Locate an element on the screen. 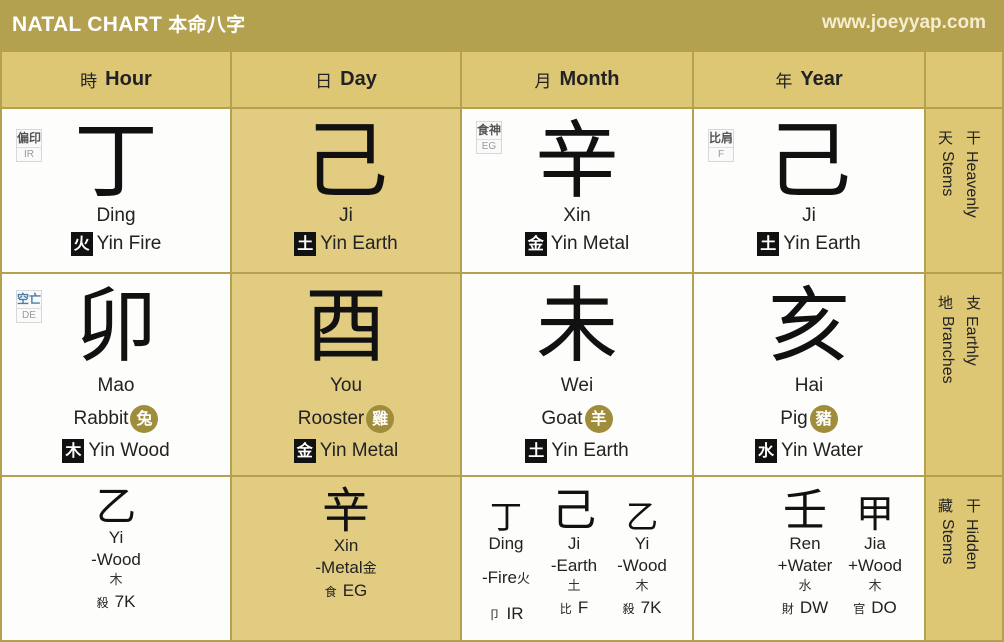  branch-animal: Pig 豬 is located at coordinates (809, 419).